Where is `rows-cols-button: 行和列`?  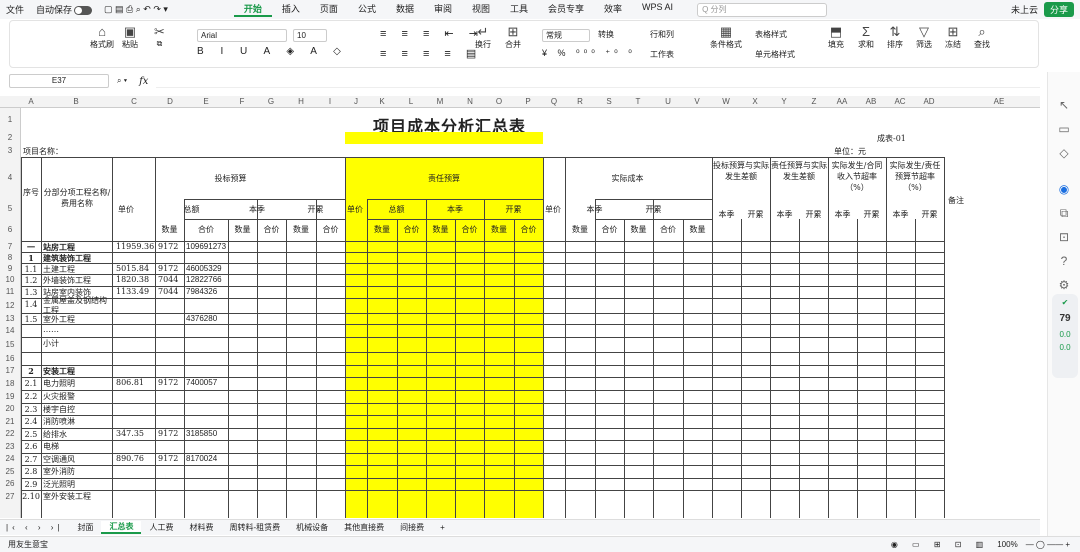 rows-cols-button: 行和列 is located at coordinates (662, 34).